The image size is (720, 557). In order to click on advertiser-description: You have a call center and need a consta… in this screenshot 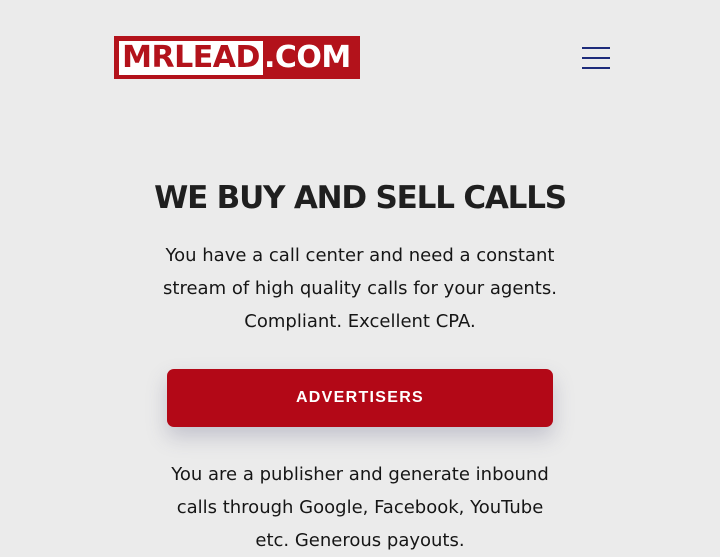, I will do `click(360, 288)`.